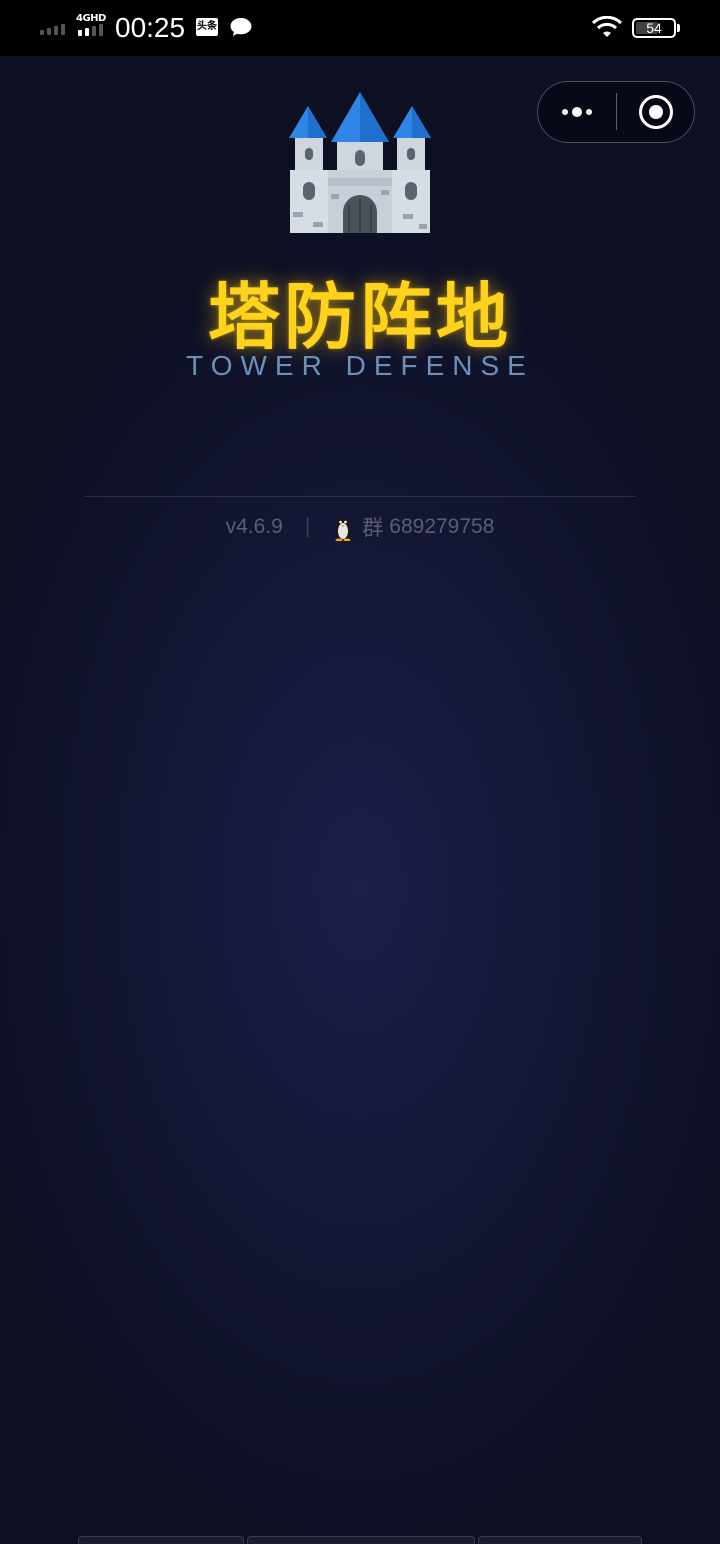 This screenshot has width=720, height=1544. What do you see at coordinates (360, 496) in the screenshot?
I see `divider` at bounding box center [360, 496].